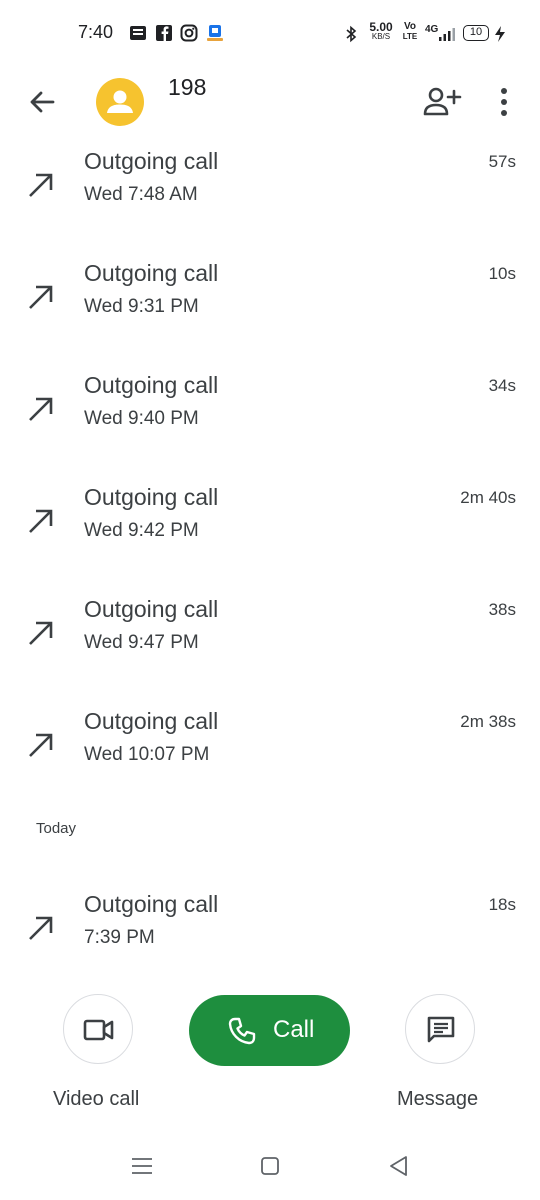 The image size is (540, 1200). I want to click on call-row: Outgoing call Wed 9:47 PM 38s, so click(270, 644).